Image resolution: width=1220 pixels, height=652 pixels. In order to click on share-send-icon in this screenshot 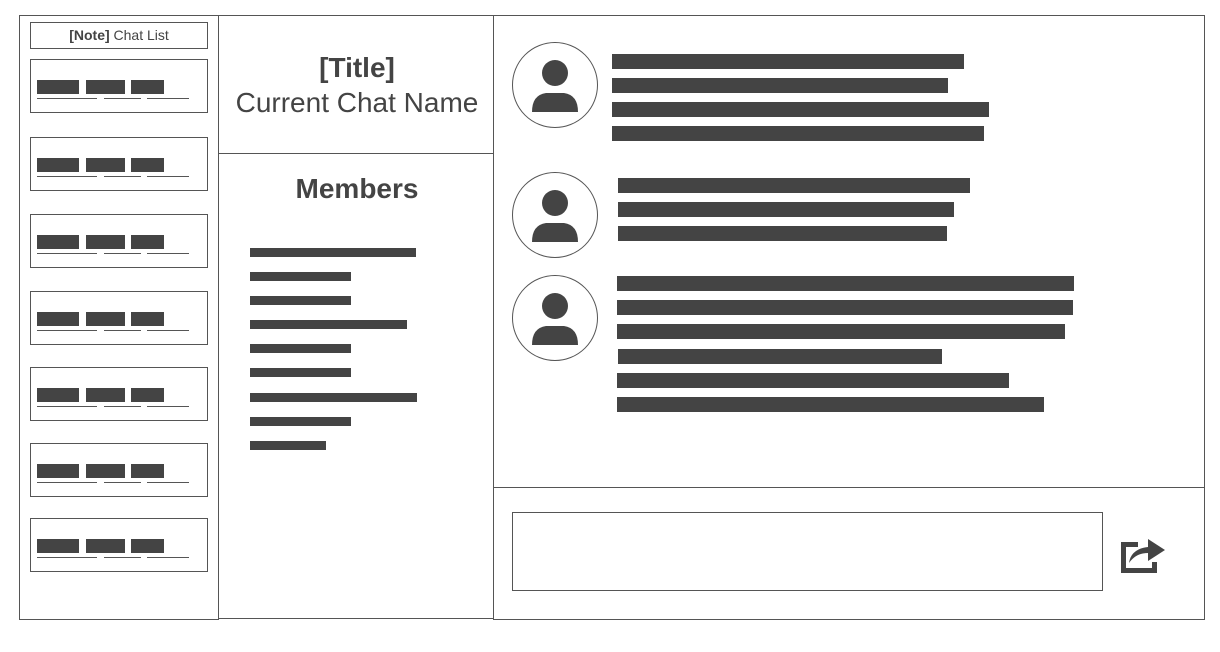, I will do `click(1143, 556)`.